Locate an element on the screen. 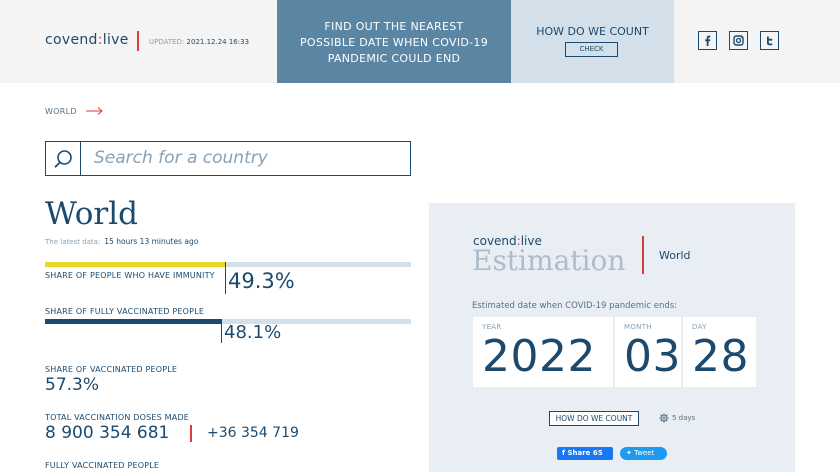 Image resolution: width=840 pixels, height=472 pixels. how-we-count-button: HOW DO WE COUNT is located at coordinates (594, 418).